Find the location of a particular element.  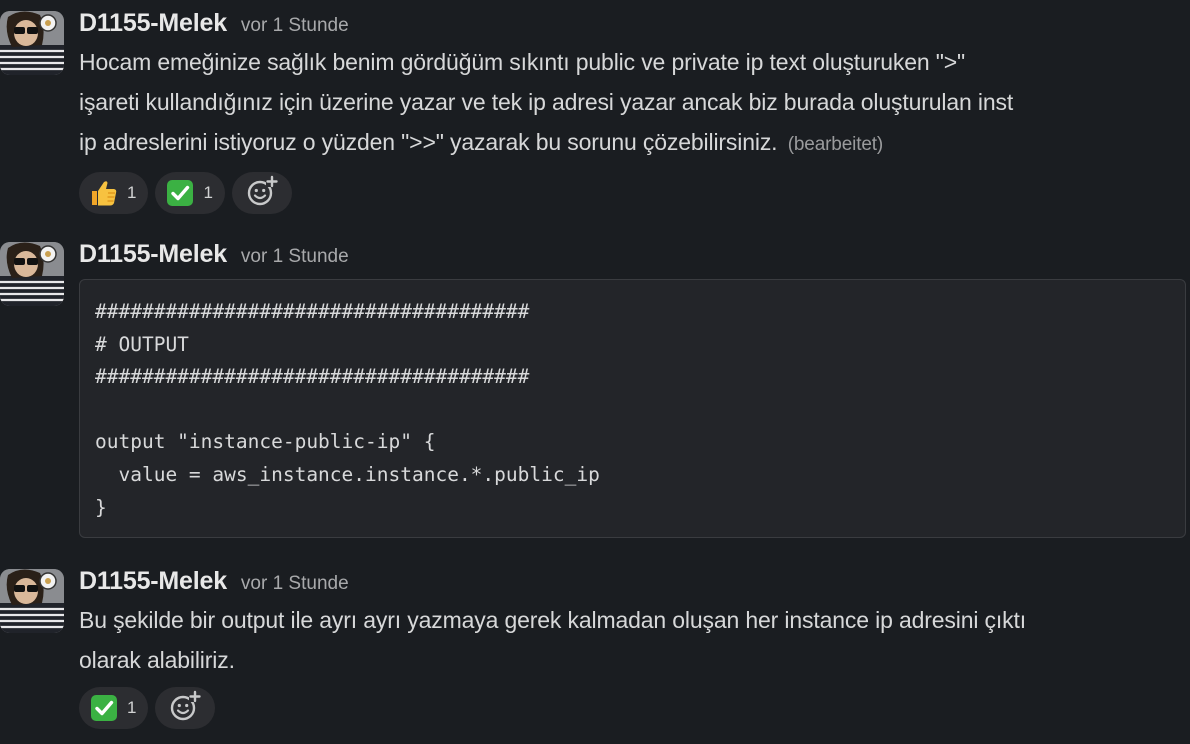

code-line: output "instance-public-ip" { is located at coordinates (265, 442).